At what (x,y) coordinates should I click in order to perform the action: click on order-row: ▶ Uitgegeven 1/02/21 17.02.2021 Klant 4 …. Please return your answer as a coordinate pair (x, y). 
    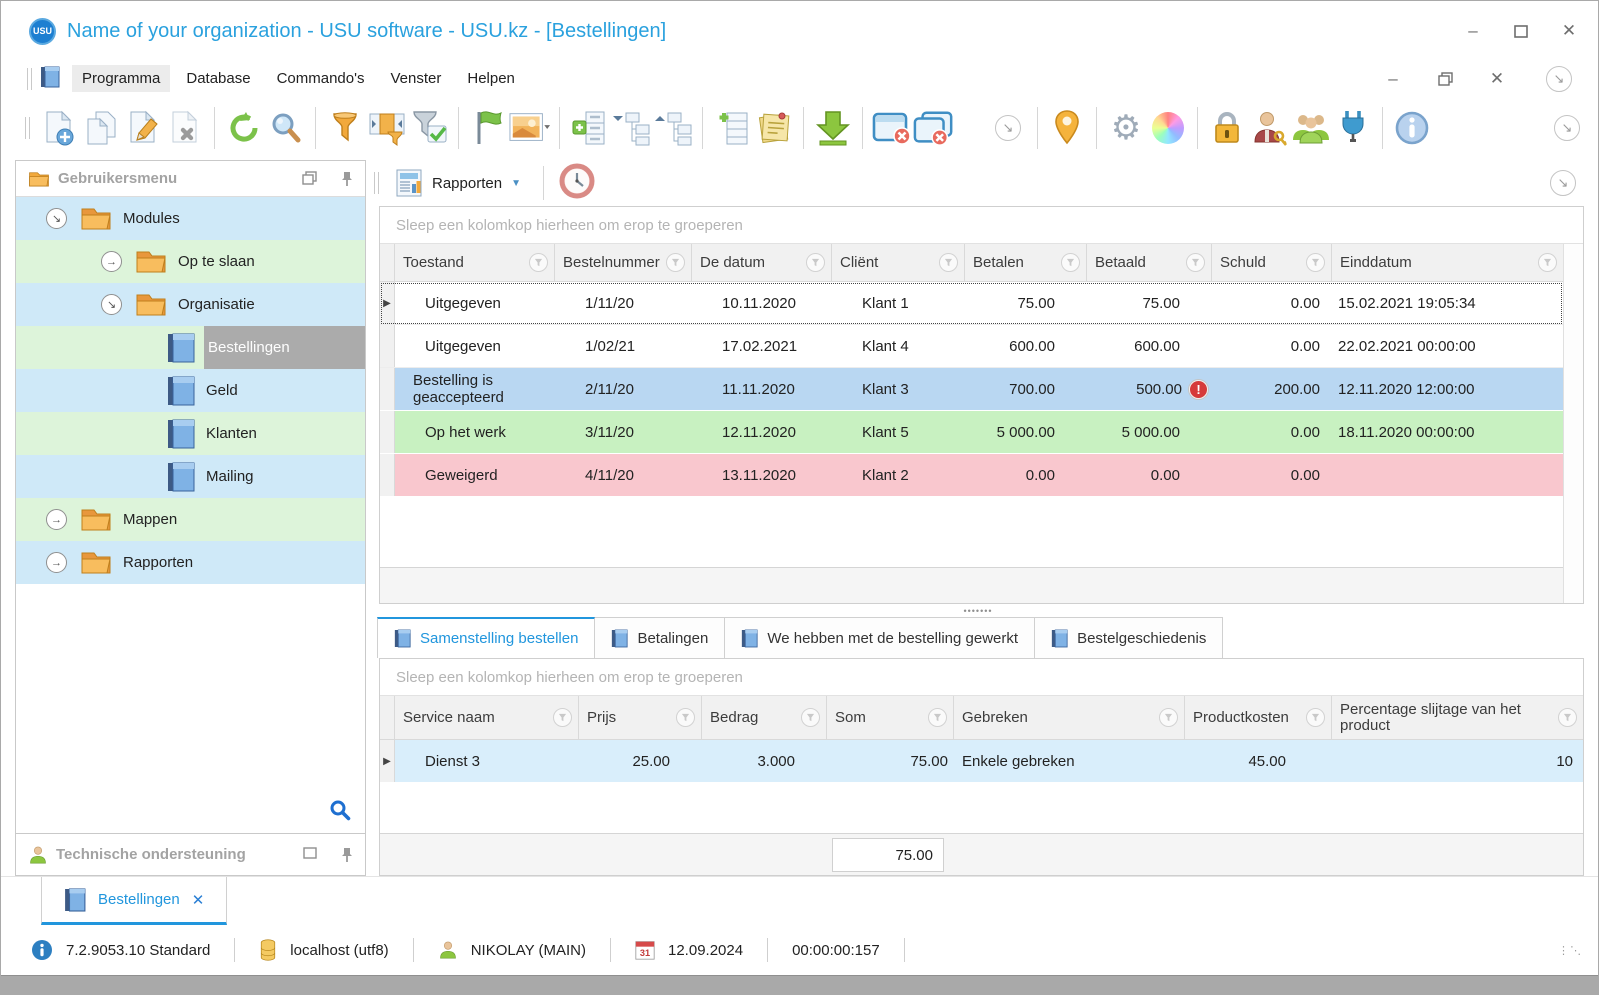
    Looking at the image, I should click on (971, 346).